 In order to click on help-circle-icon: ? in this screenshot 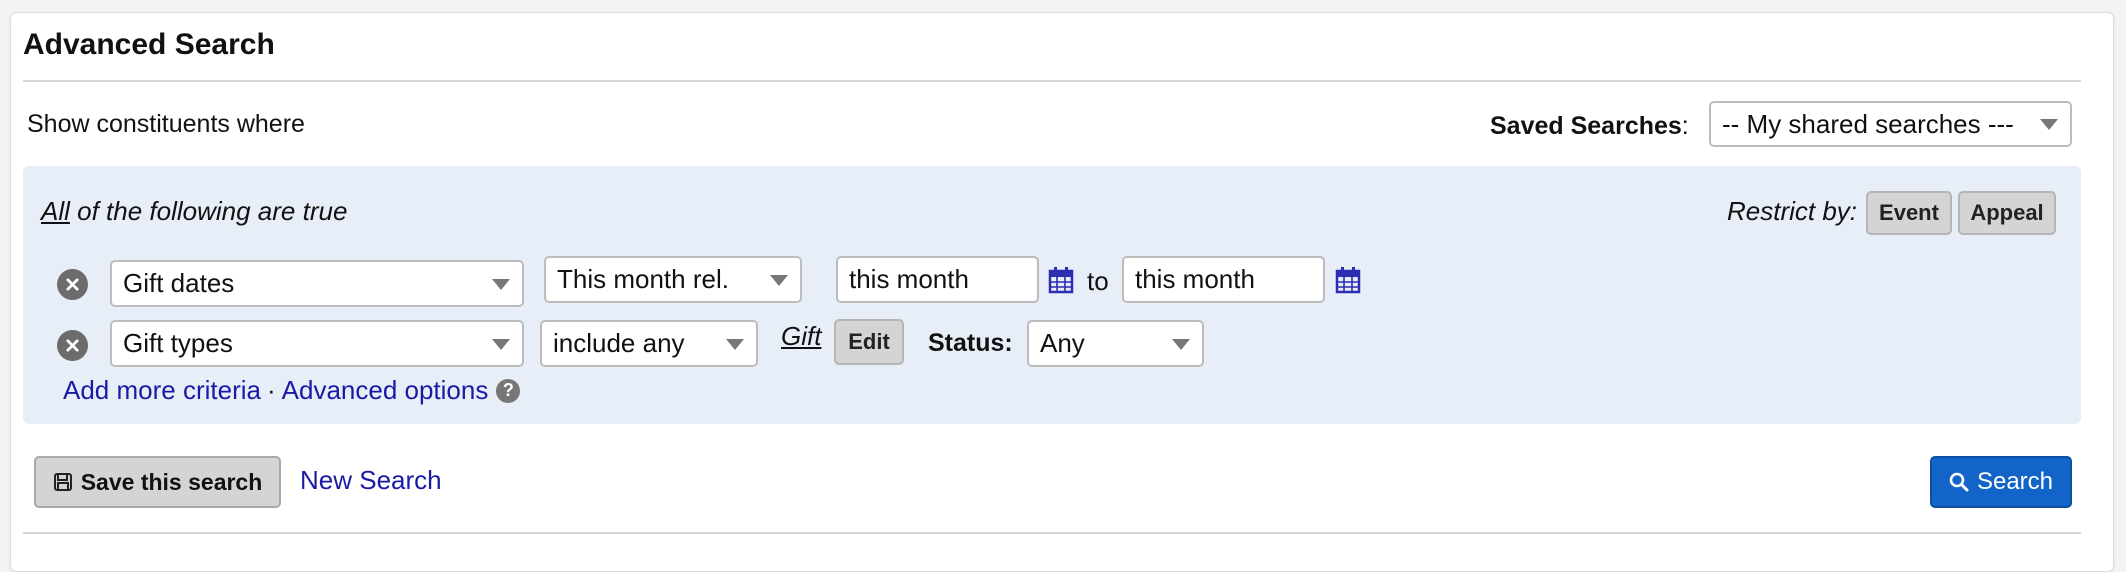, I will do `click(508, 390)`.